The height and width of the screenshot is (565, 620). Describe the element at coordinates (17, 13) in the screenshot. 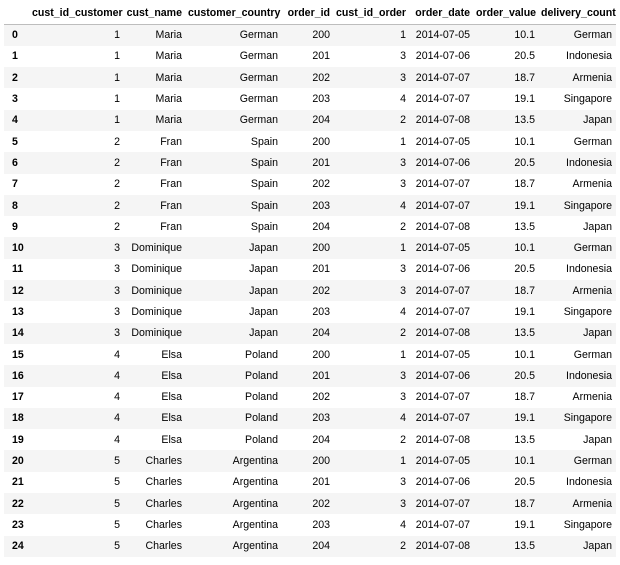

I see `index-header` at that location.